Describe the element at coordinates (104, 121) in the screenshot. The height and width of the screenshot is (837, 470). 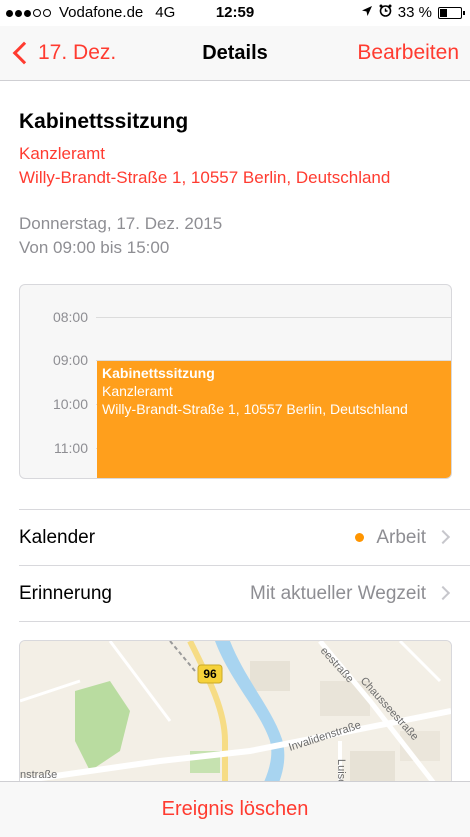
I see `event-title: Kabinettssitzung` at that location.